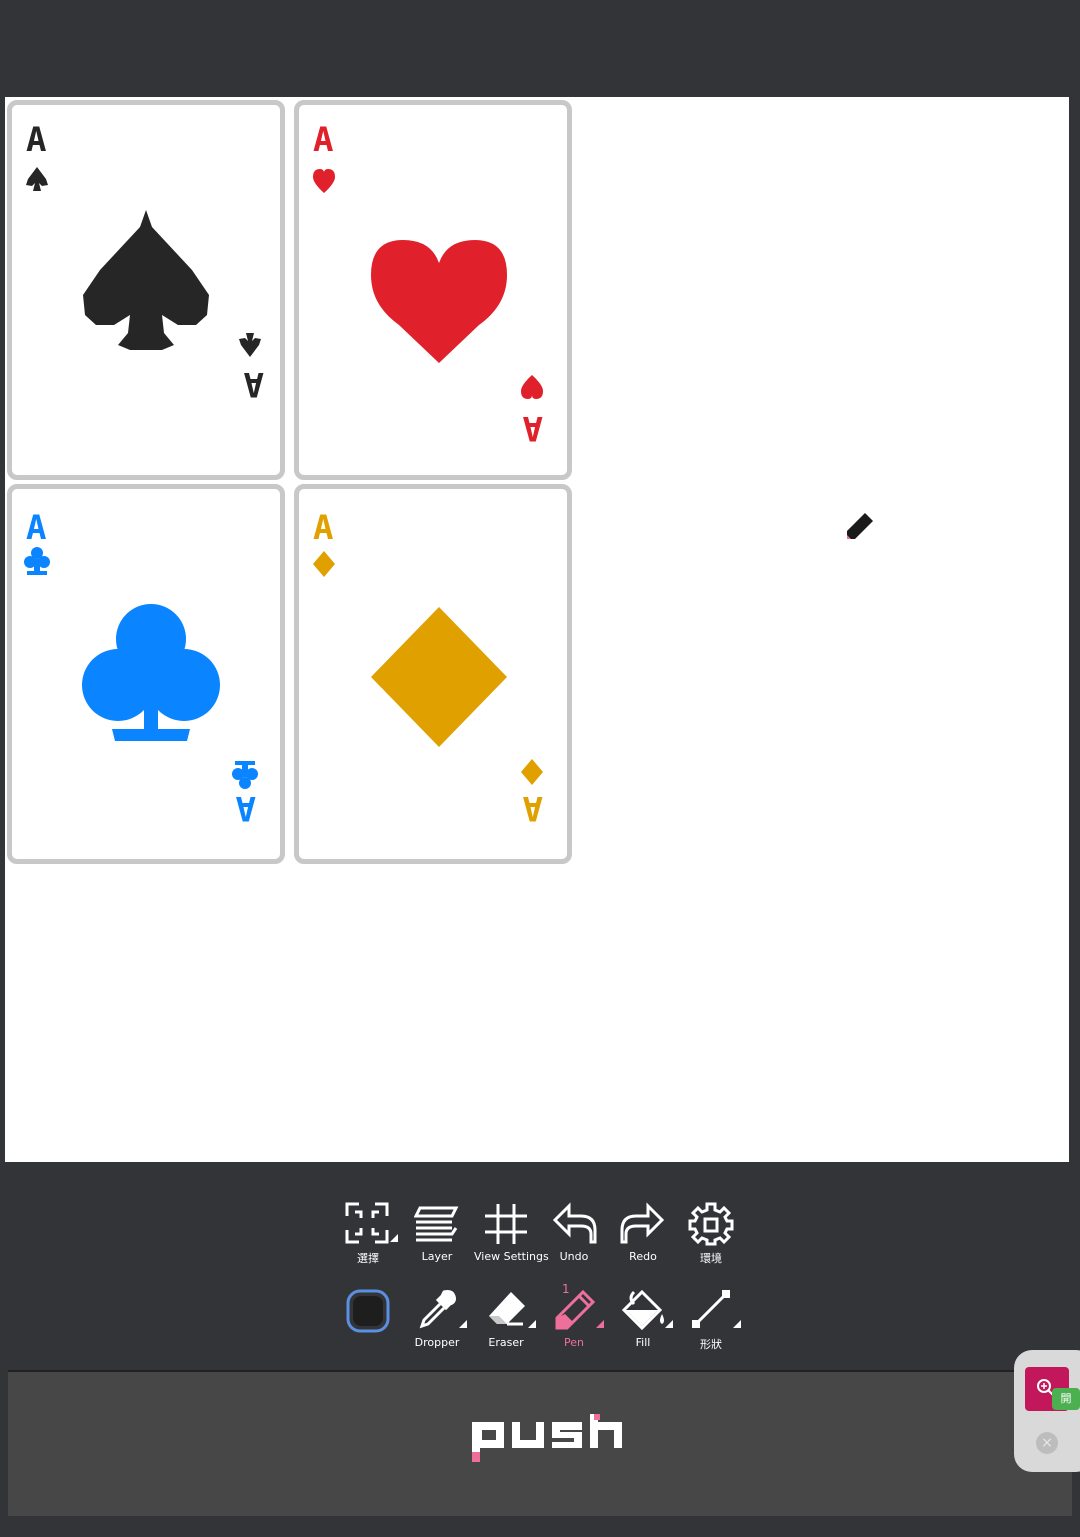 The height and width of the screenshot is (1537, 1080). I want to click on view-settings-button: View Settings, so click(511, 1232).